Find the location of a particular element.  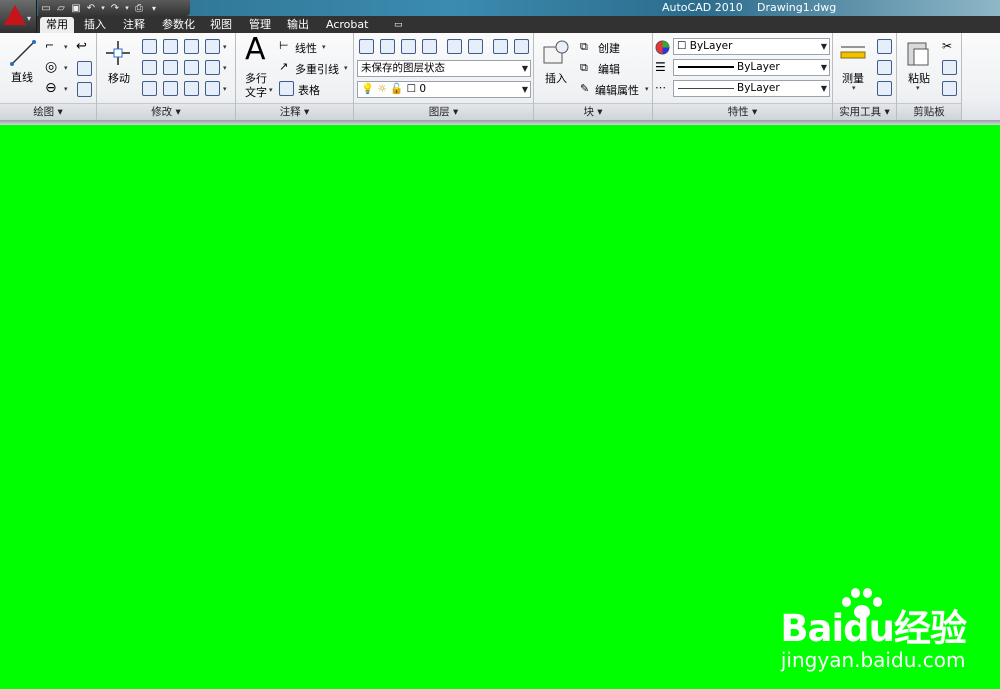

copy-clip-icon is located at coordinates (949, 67).